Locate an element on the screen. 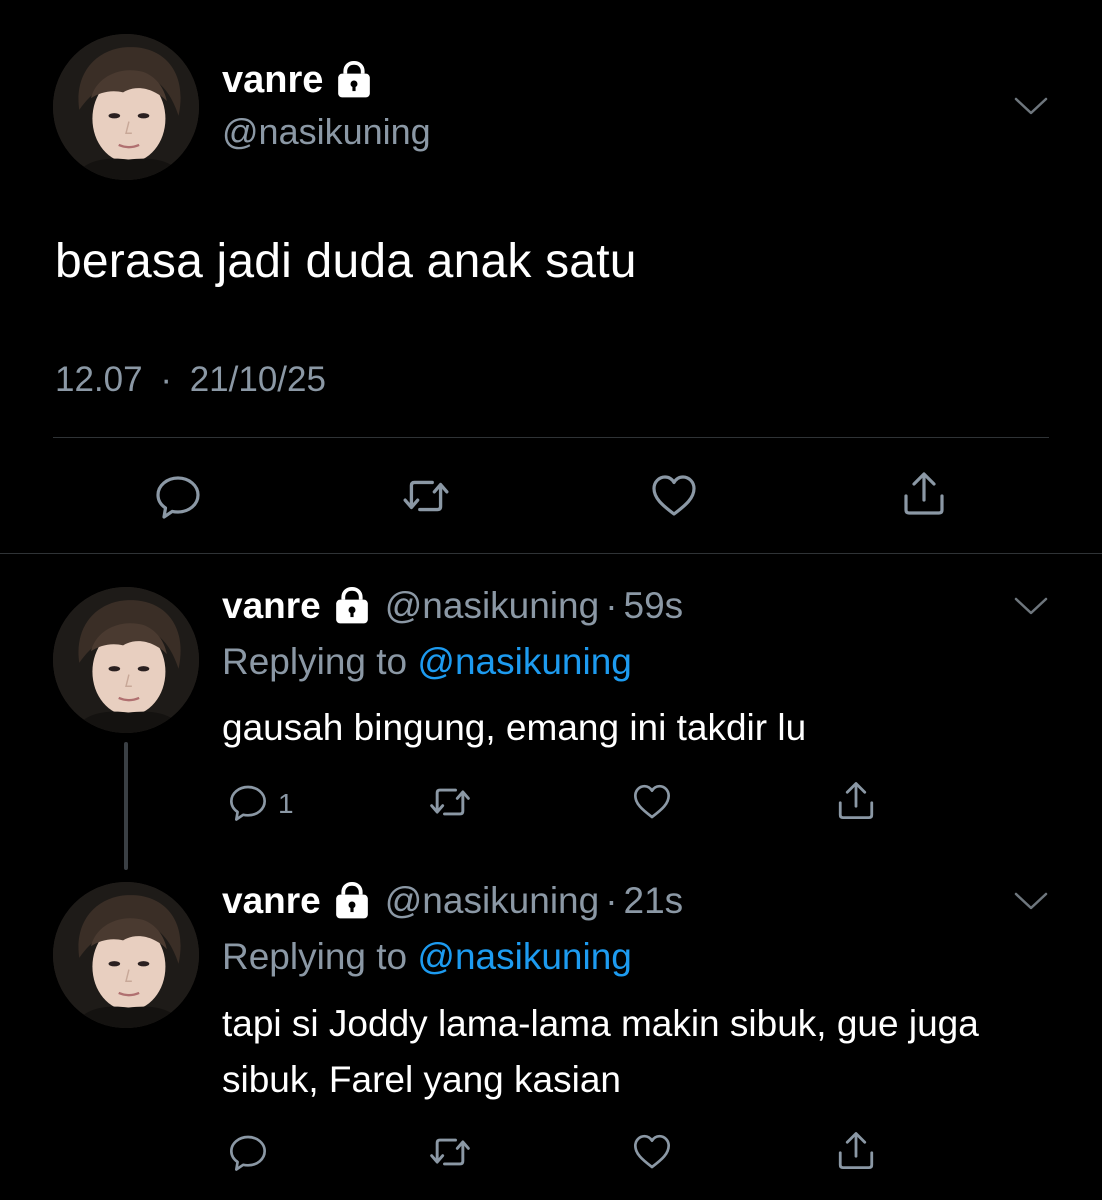  tweet-time: 12.07 is located at coordinates (99, 379).